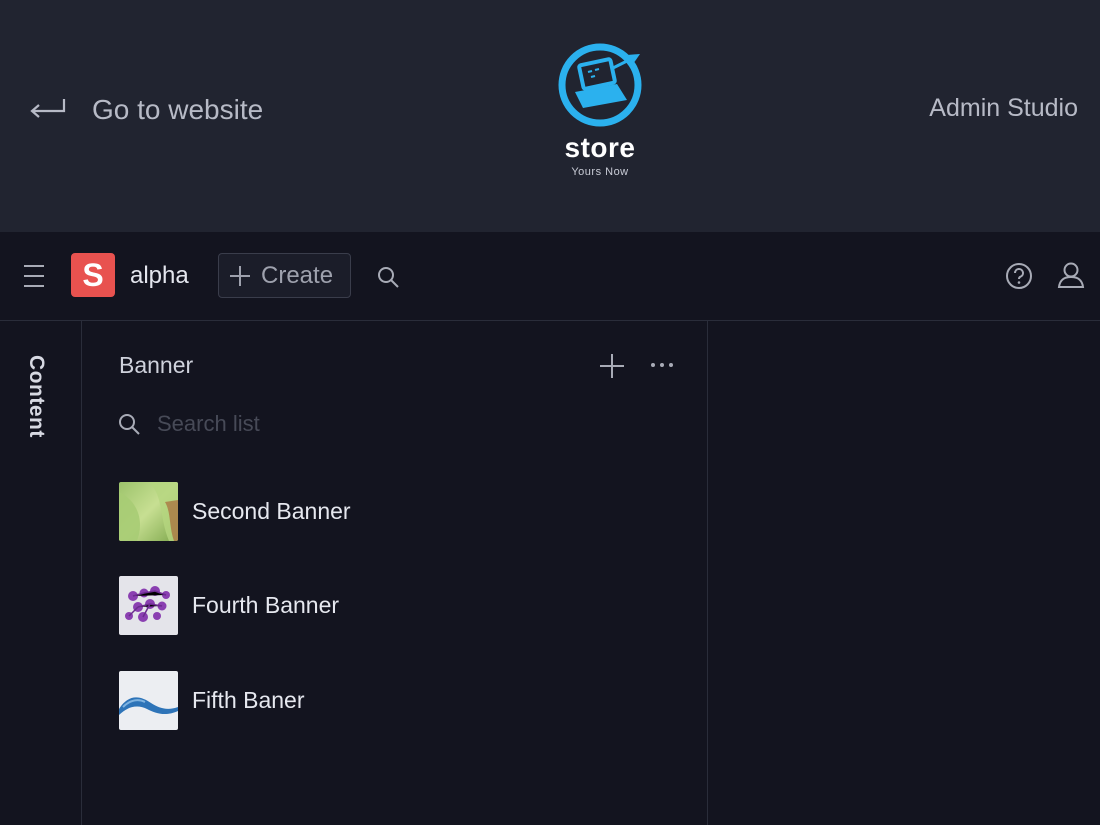 This screenshot has width=1100, height=825. What do you see at coordinates (297, 275) in the screenshot?
I see `create-label: Create` at bounding box center [297, 275].